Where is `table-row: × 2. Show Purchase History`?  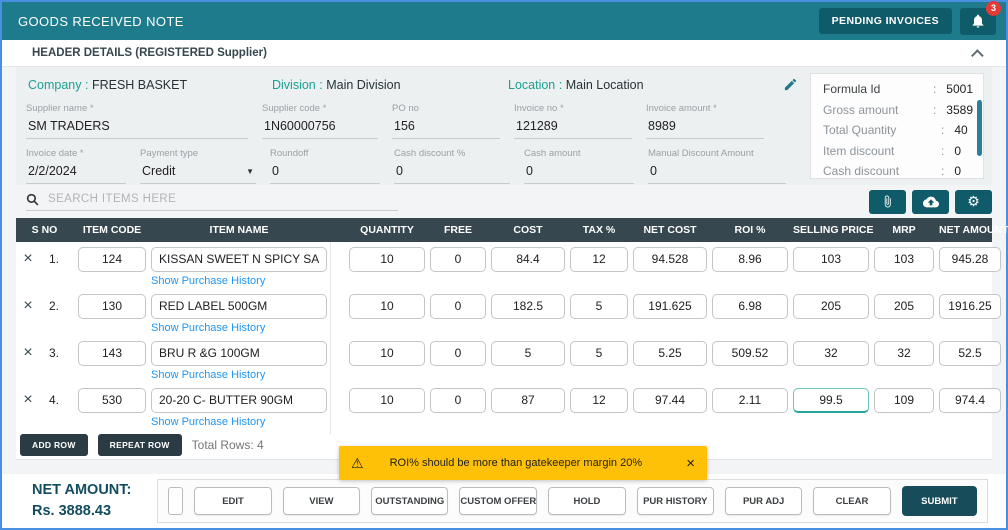
table-row: × 2. Show Purchase History is located at coordinates (508, 314).